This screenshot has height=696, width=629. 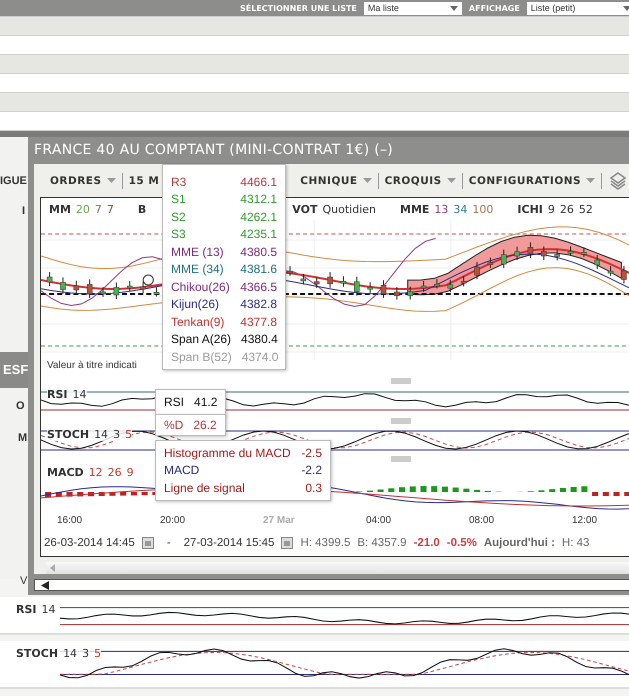 What do you see at coordinates (336, 180) in the screenshot?
I see `toolbar-menu: CHNIQUE` at bounding box center [336, 180].